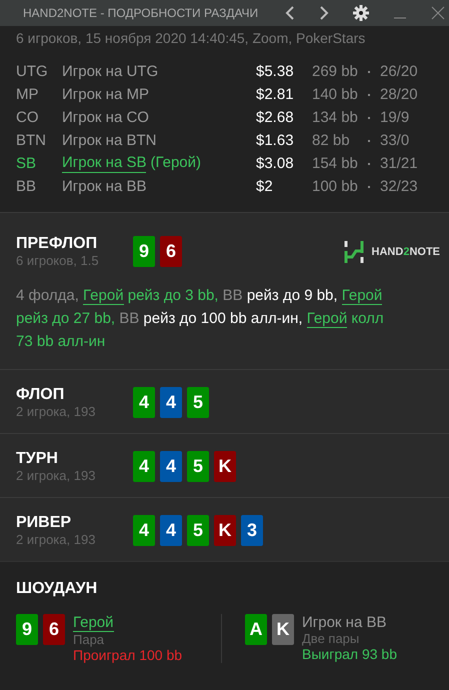 This screenshot has width=449, height=690. Describe the element at coordinates (395, 117) in the screenshot. I see `player-stats: 19/9` at that location.